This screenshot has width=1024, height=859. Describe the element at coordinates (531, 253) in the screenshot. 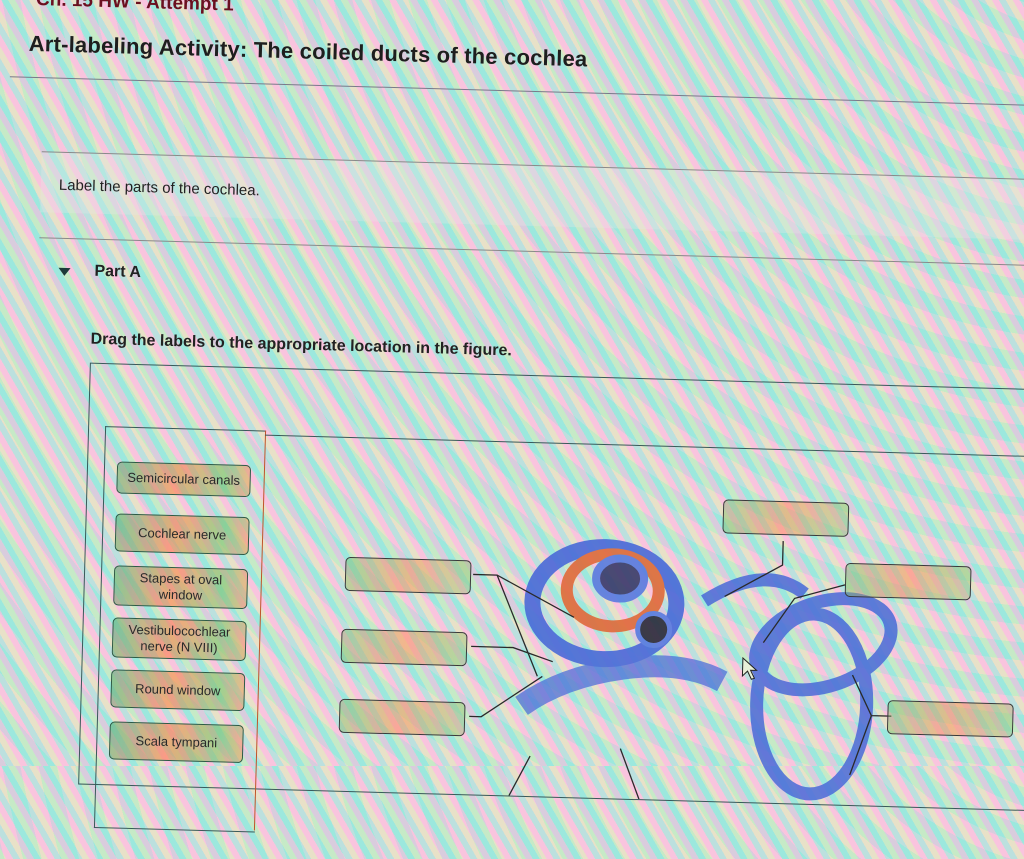

I see `intro-divider` at that location.